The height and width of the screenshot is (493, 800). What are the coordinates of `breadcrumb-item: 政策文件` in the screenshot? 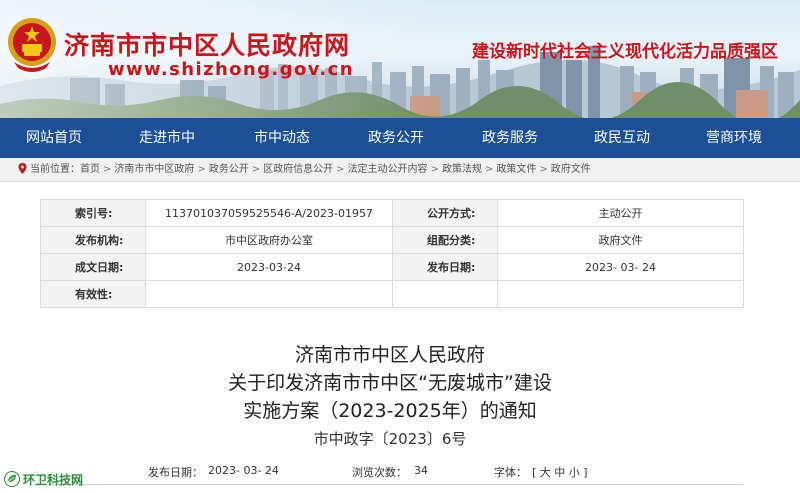 It's located at (516, 169).